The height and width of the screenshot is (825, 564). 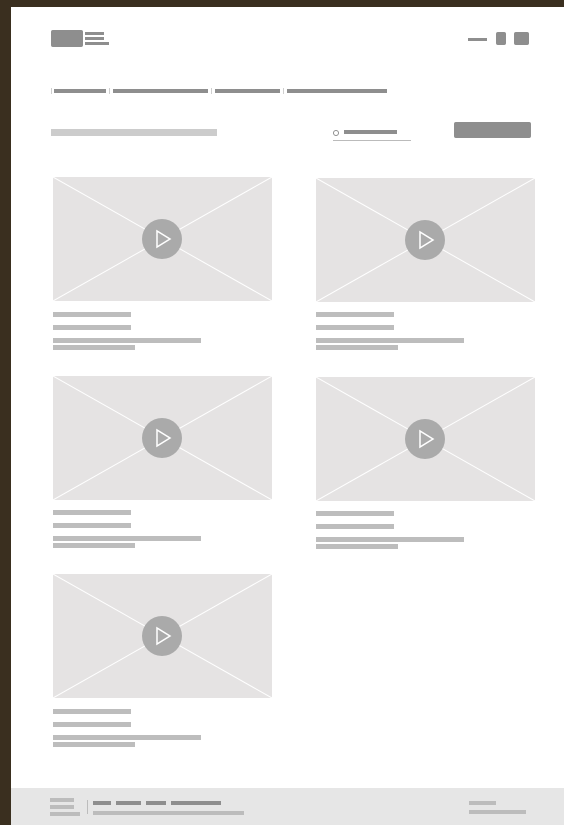 What do you see at coordinates (477, 39) in the screenshot?
I see `menu-dash-icon` at bounding box center [477, 39].